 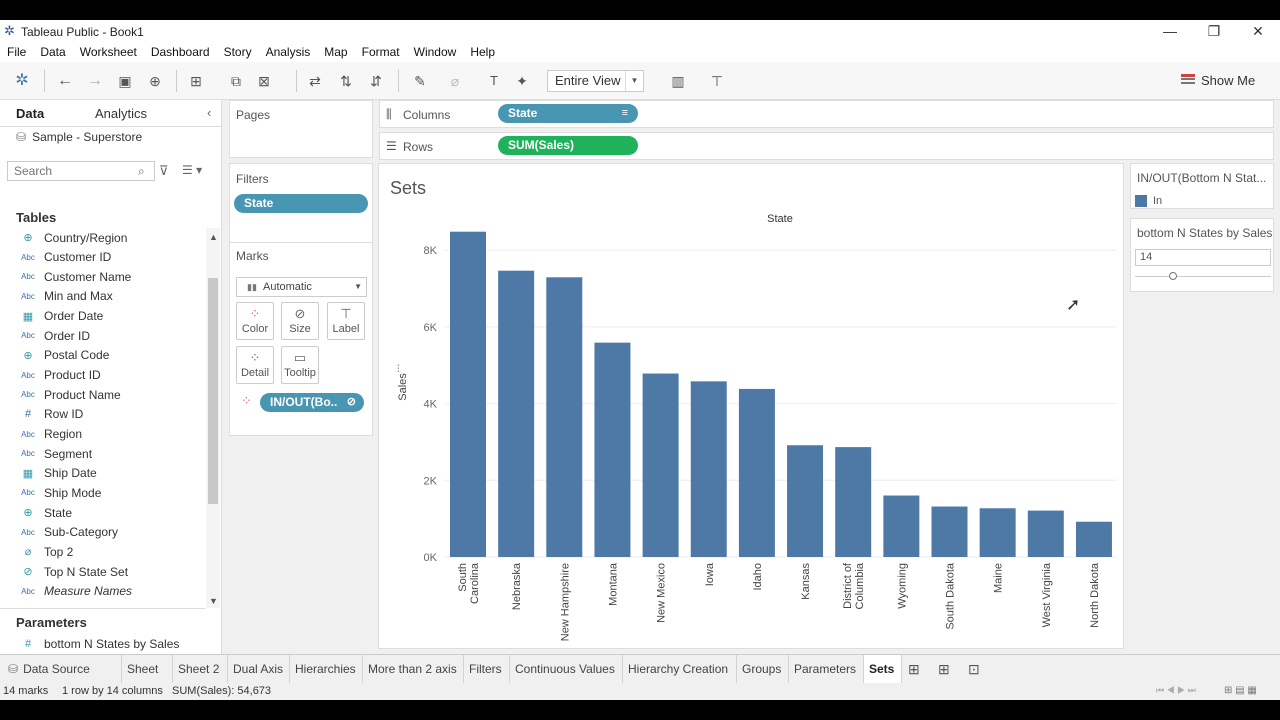 What do you see at coordinates (312, 402) in the screenshot?
I see `marks-pill-inout: IN/OUT(Bo.. ⊘` at bounding box center [312, 402].